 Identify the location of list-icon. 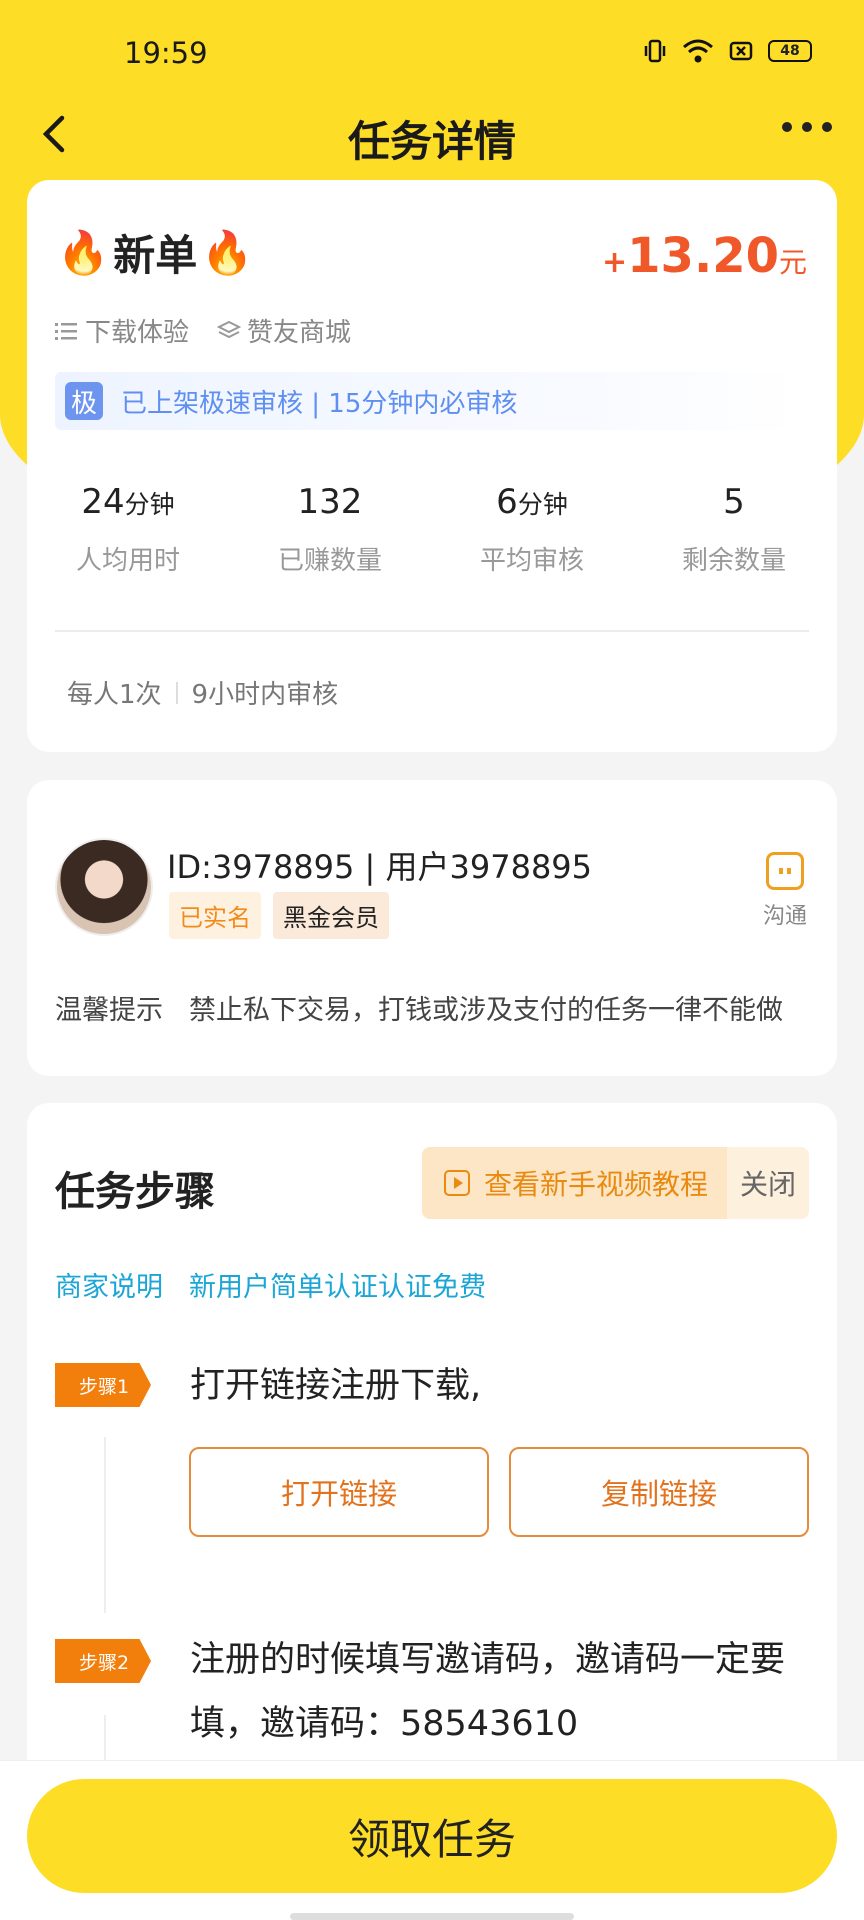
(66, 331).